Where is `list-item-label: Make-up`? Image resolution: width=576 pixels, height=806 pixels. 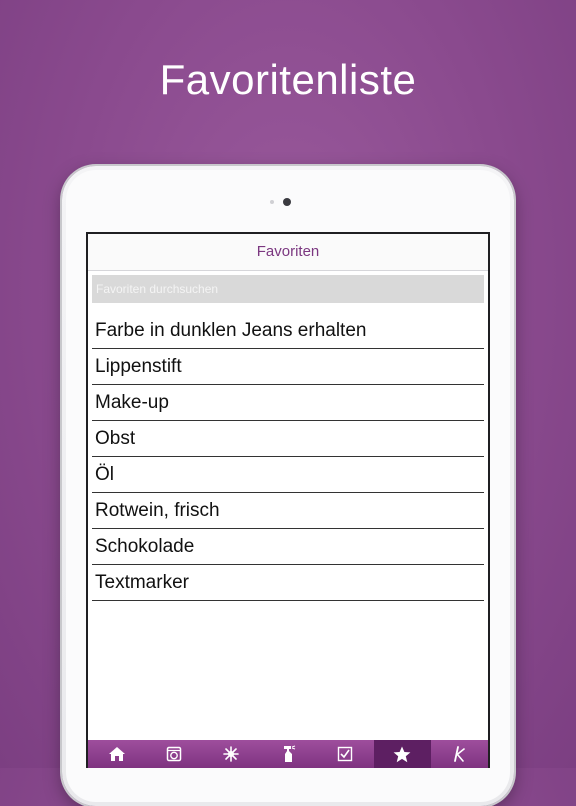 list-item-label: Make-up is located at coordinates (132, 402).